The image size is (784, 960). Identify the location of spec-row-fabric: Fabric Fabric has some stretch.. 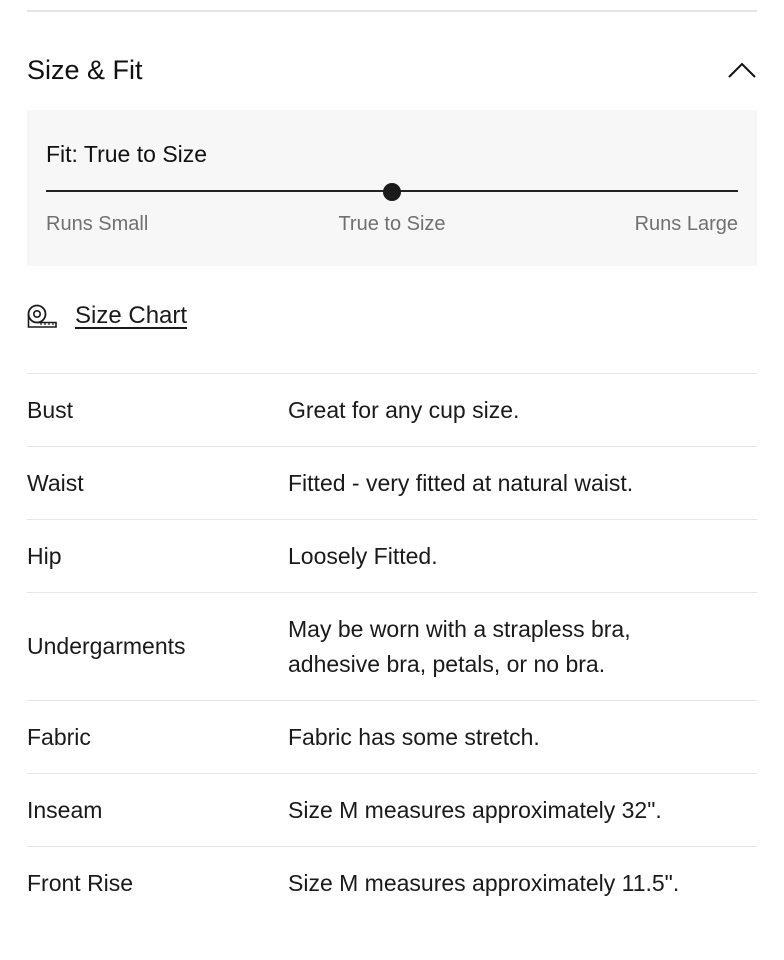
(392, 736).